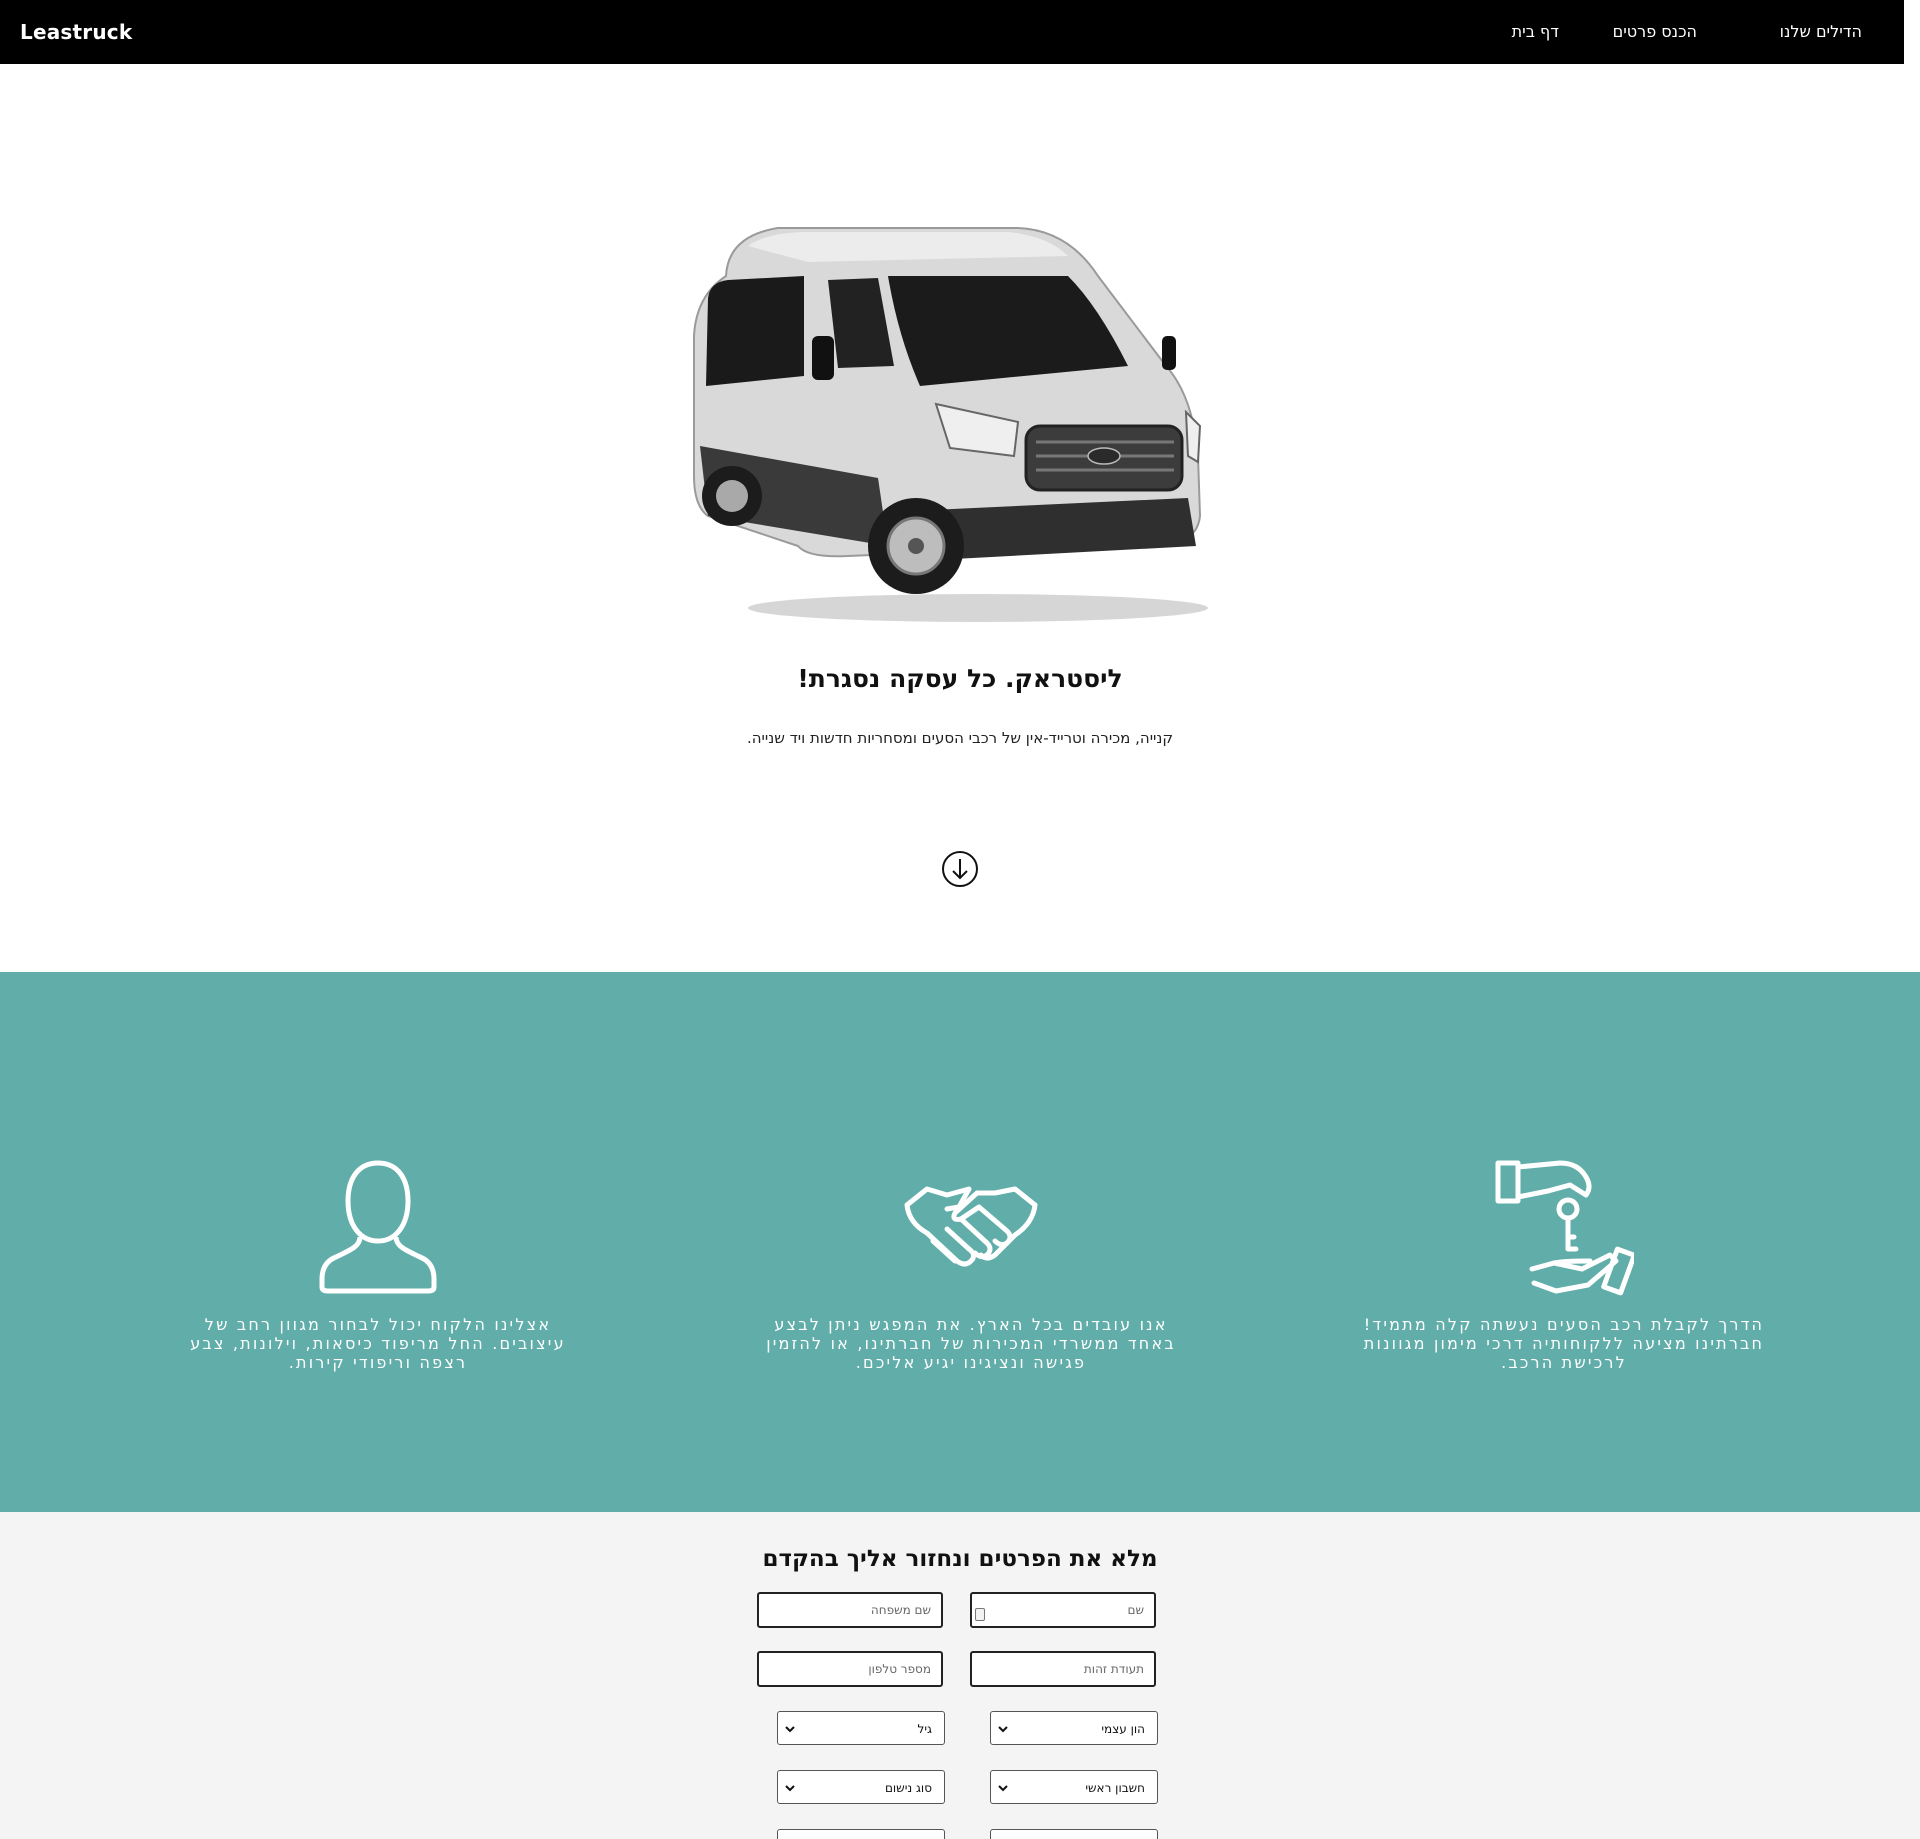  Describe the element at coordinates (1535, 32) in the screenshot. I see `nav-link-home: דף בית` at that location.